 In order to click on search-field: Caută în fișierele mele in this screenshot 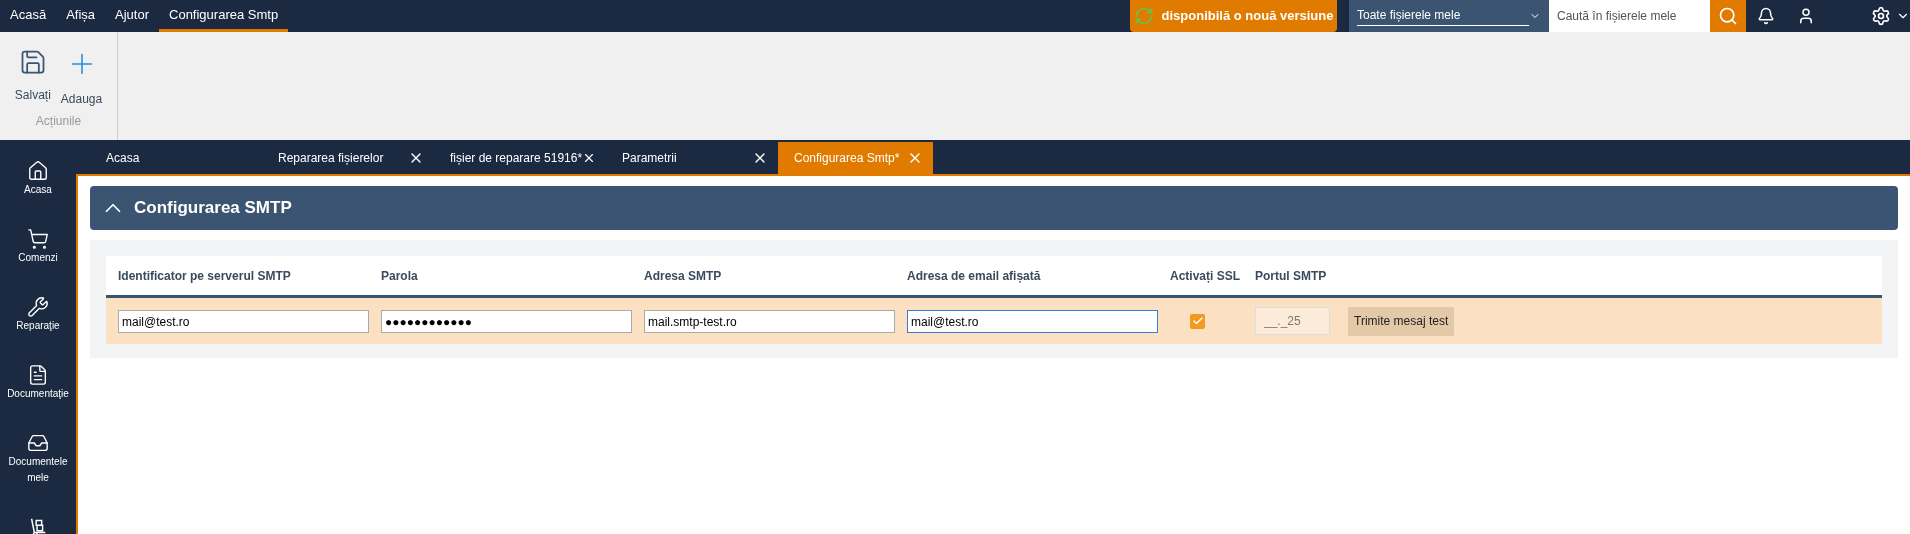, I will do `click(1629, 16)`.